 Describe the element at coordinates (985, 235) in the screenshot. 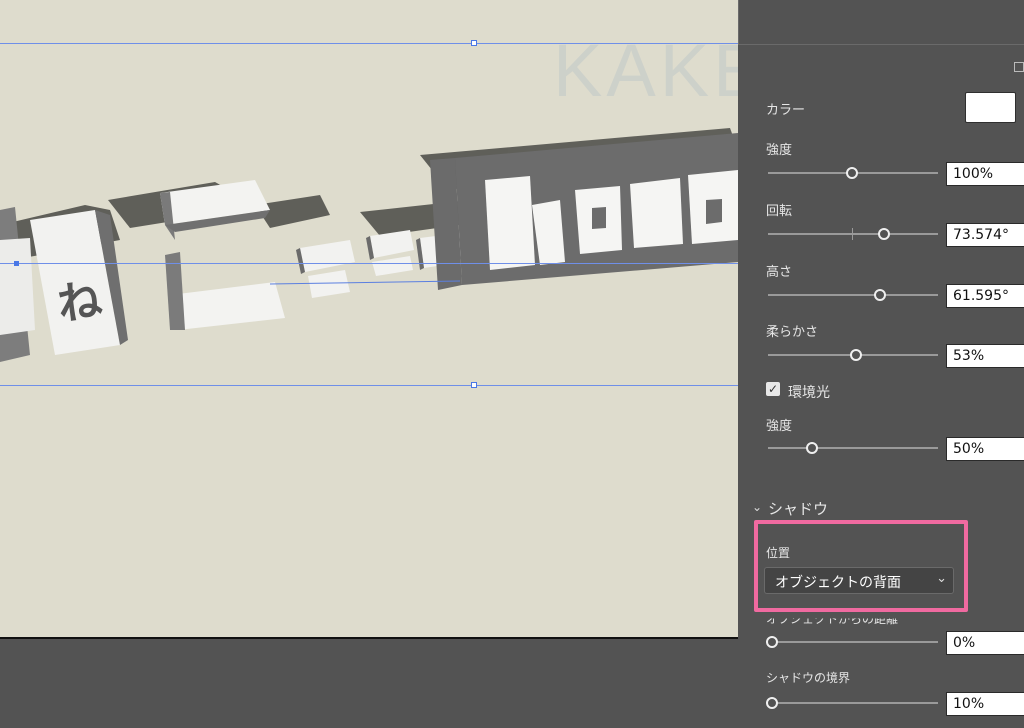

I see `rotation-value: 73.574°` at that location.